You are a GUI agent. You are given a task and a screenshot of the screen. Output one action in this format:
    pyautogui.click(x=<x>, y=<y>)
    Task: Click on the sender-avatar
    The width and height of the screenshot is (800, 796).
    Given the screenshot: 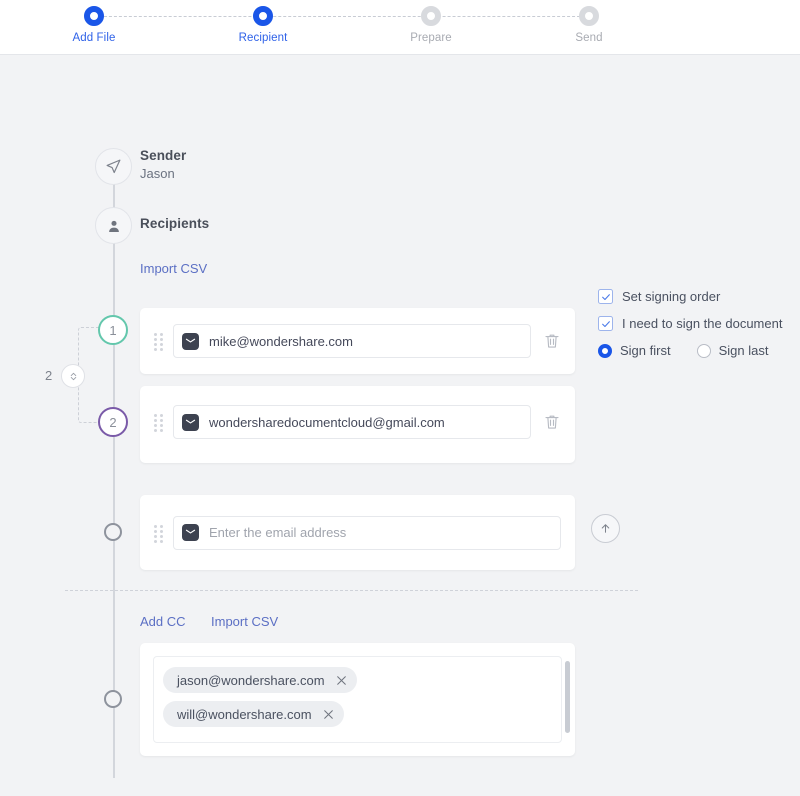 What is the action you would take?
    pyautogui.click(x=113, y=166)
    